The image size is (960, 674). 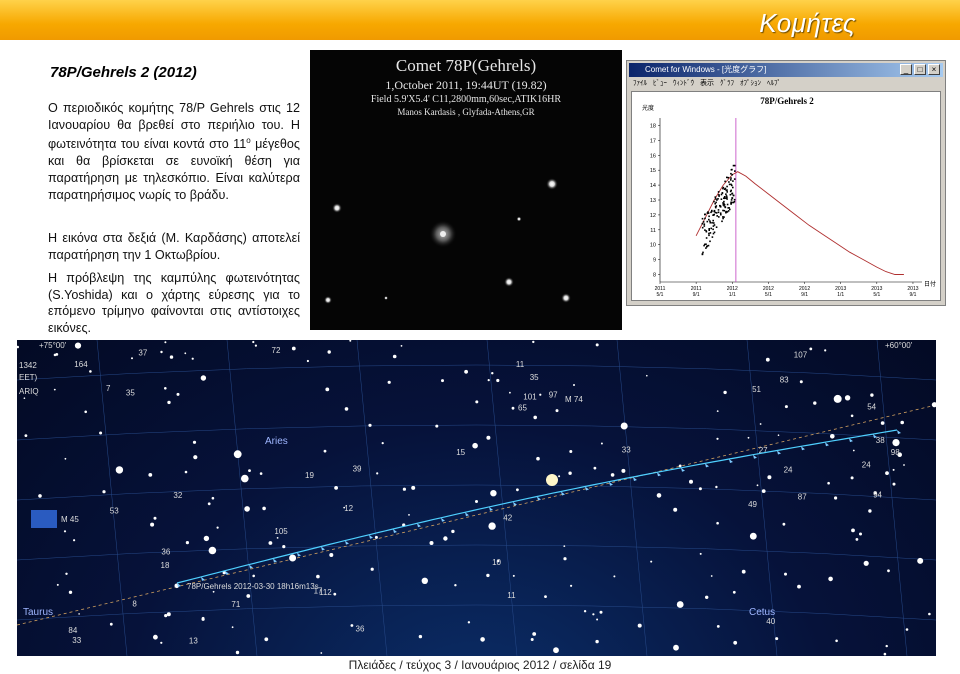 What do you see at coordinates (802, 496) in the screenshot?
I see `star-number-label: 87` at bounding box center [802, 496].